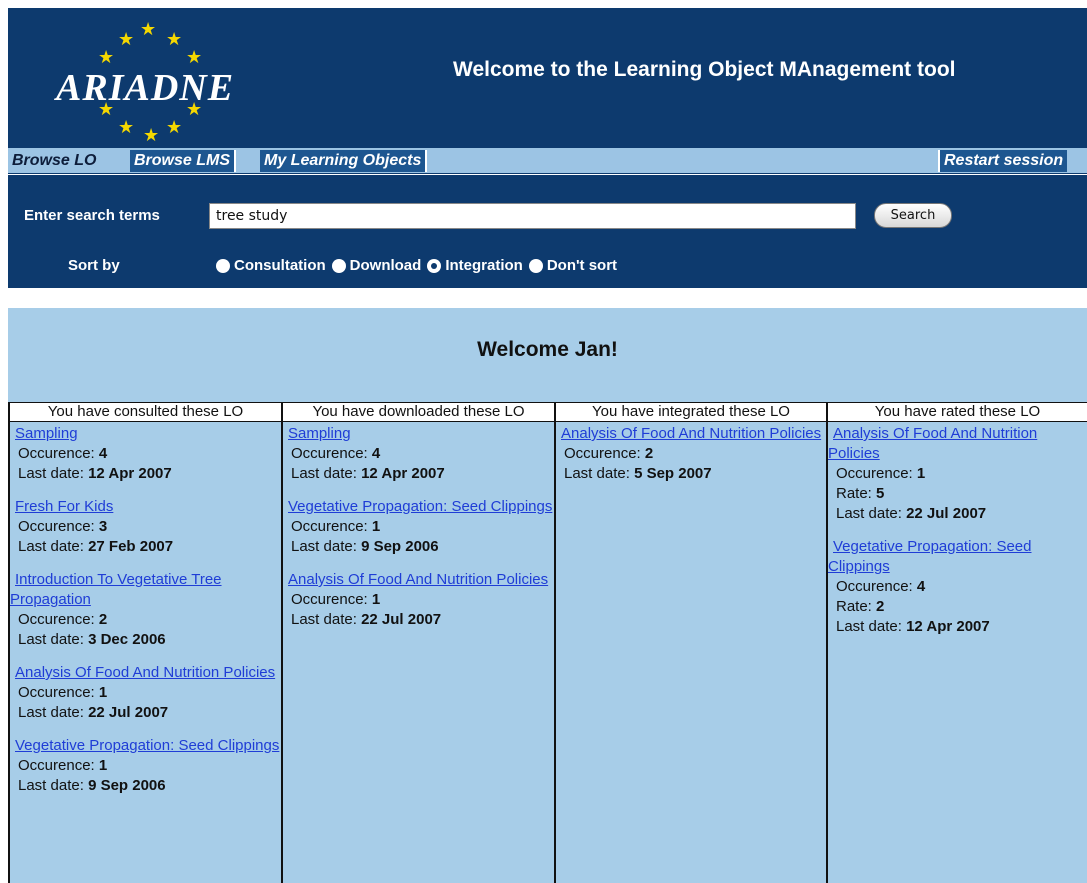 This screenshot has height=883, width=1087. I want to click on field-value: 27 Feb 2007, so click(131, 546).